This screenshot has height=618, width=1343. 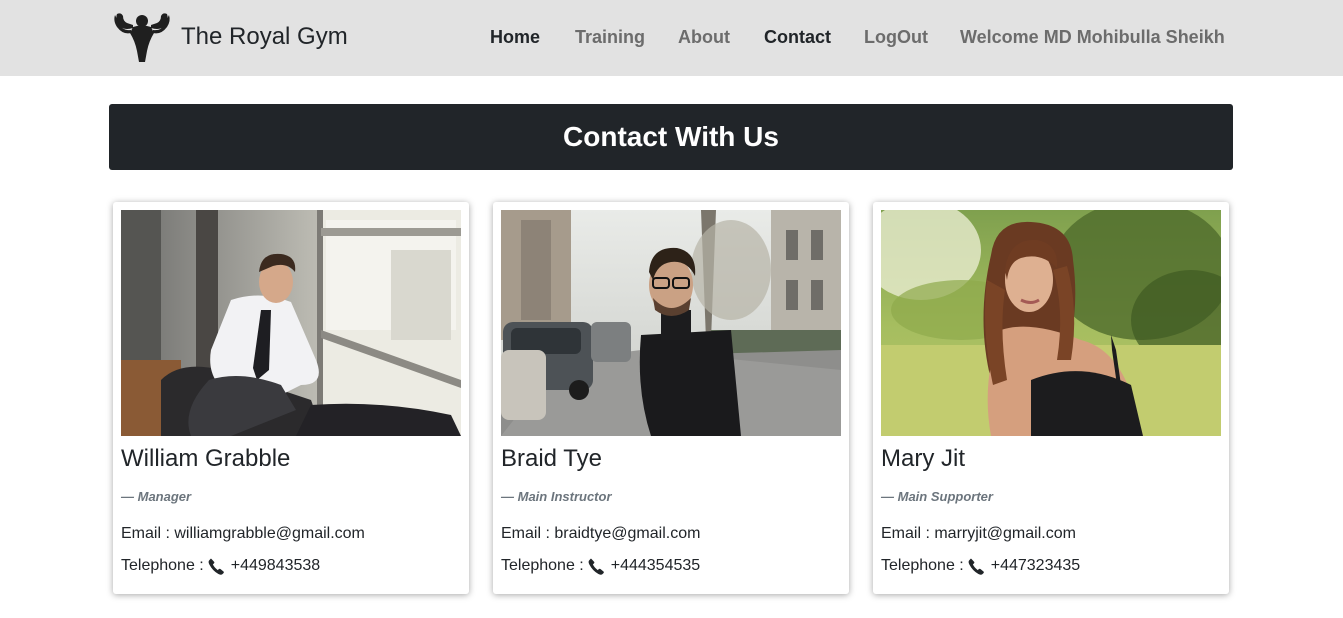 What do you see at coordinates (610, 37) in the screenshot?
I see `nav-training: Training` at bounding box center [610, 37].